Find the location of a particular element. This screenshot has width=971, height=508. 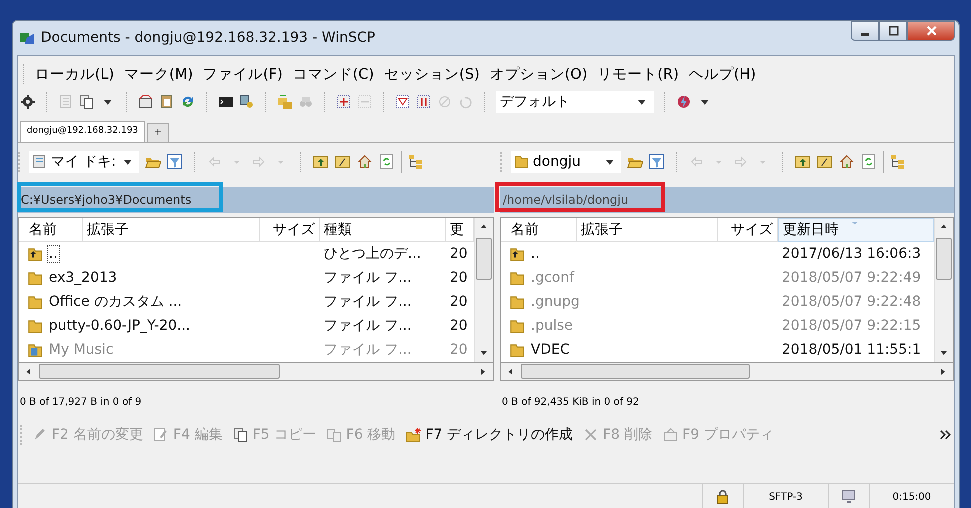

file-name: My Music is located at coordinates (81, 350).